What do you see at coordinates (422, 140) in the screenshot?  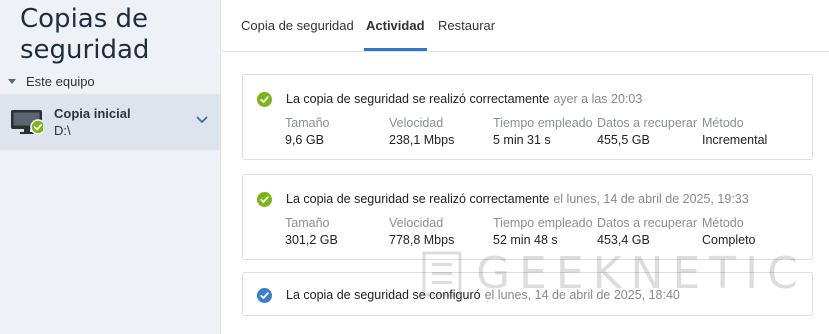 I see `stat-value: 238,1 Mbps` at bounding box center [422, 140].